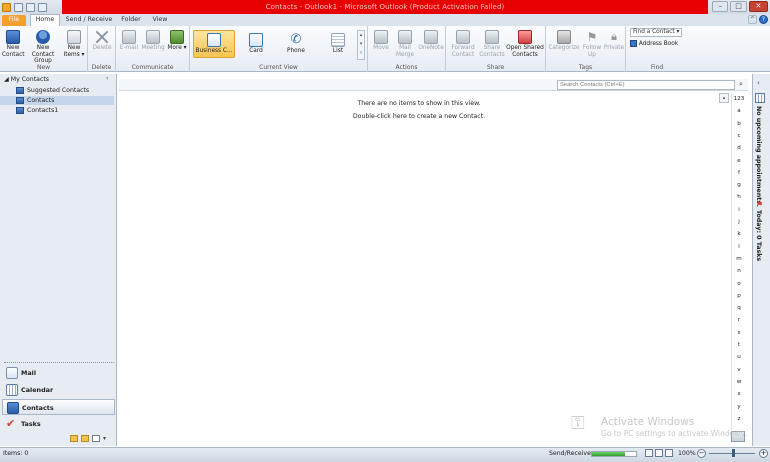 Image resolution: width=770 pixels, height=462 pixels. I want to click on shortcuts-icon, so click(96, 438).